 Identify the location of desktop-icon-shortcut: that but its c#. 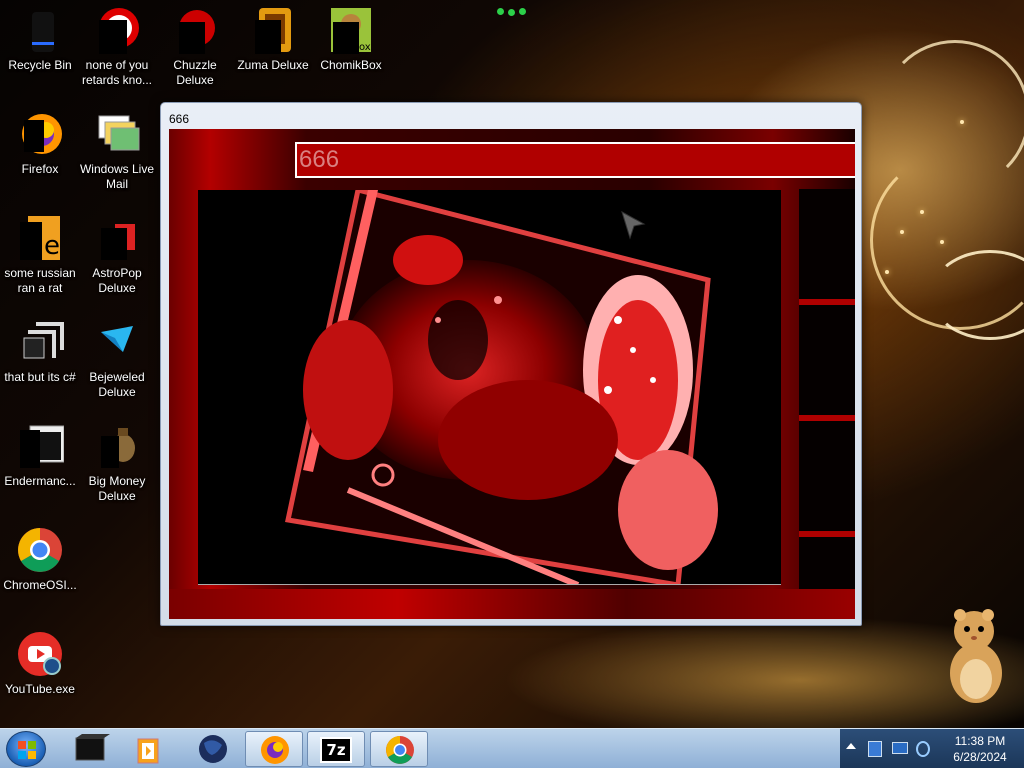
(40, 351).